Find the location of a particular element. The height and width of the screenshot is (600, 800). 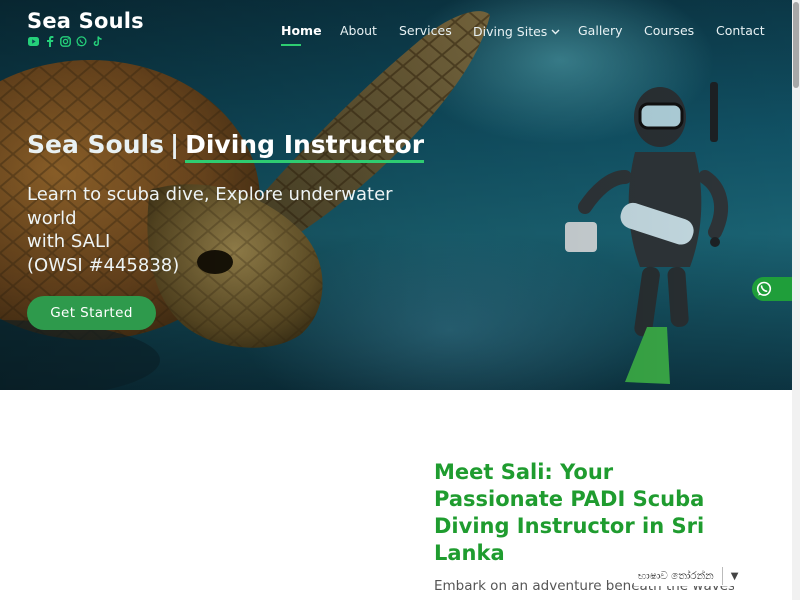

nav-contact: Contact is located at coordinates (740, 30).